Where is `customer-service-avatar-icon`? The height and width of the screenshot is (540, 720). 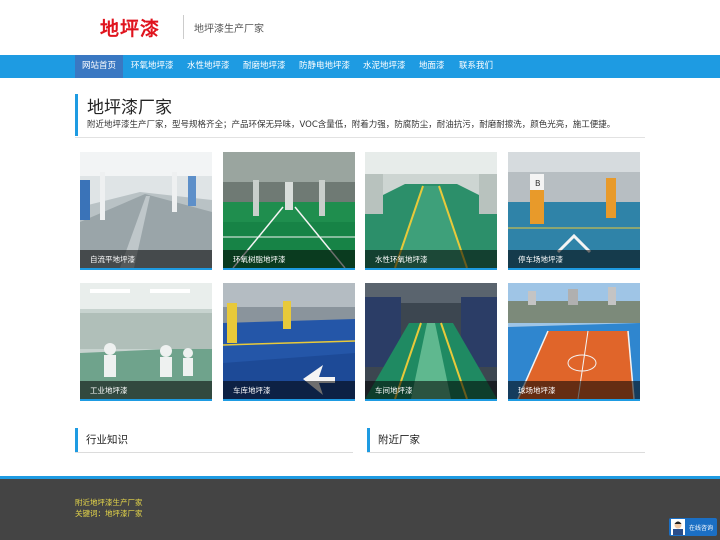
customer-service-avatar-icon is located at coordinates (678, 527).